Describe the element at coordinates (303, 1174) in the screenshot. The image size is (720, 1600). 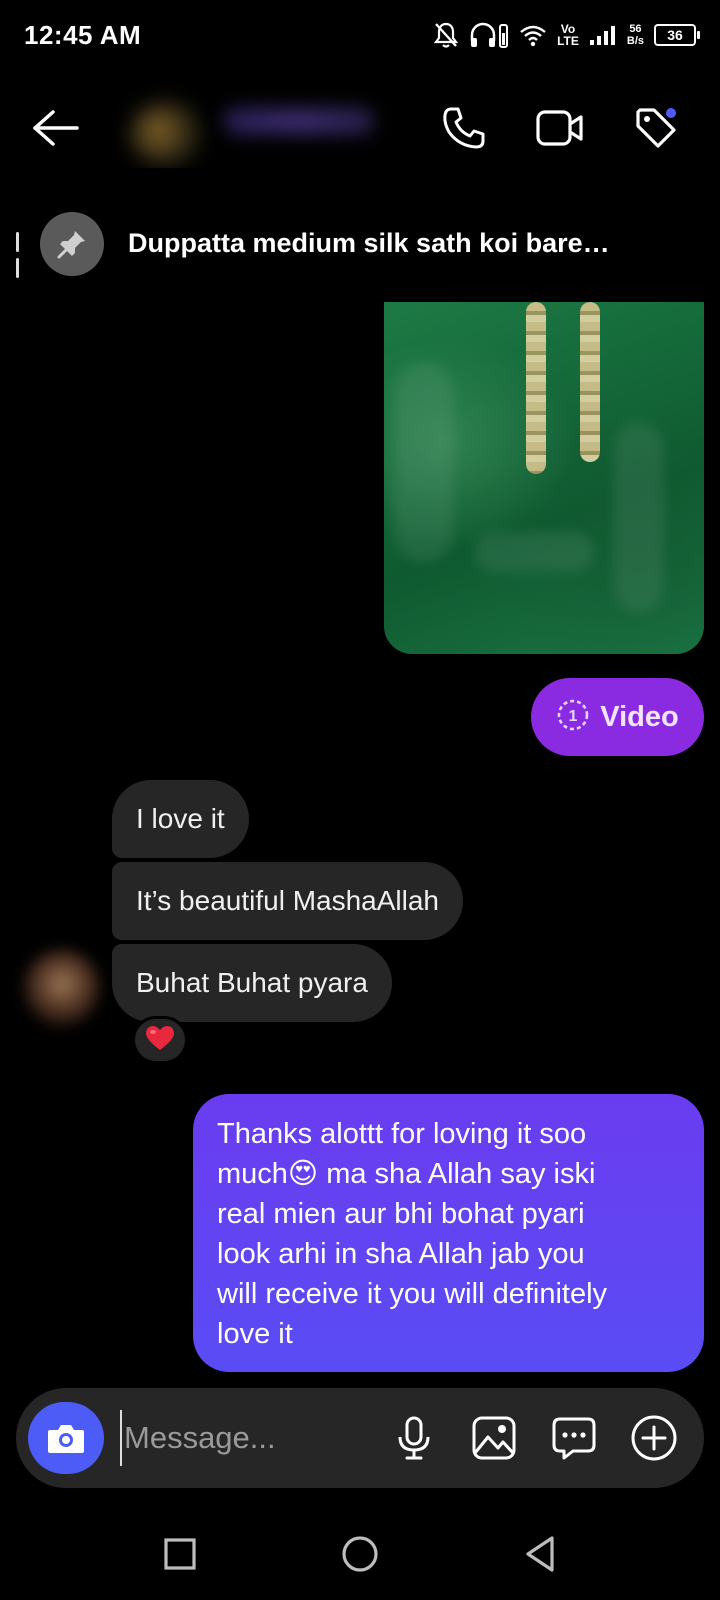
I see `heart-eyes-emoji: 😍` at that location.